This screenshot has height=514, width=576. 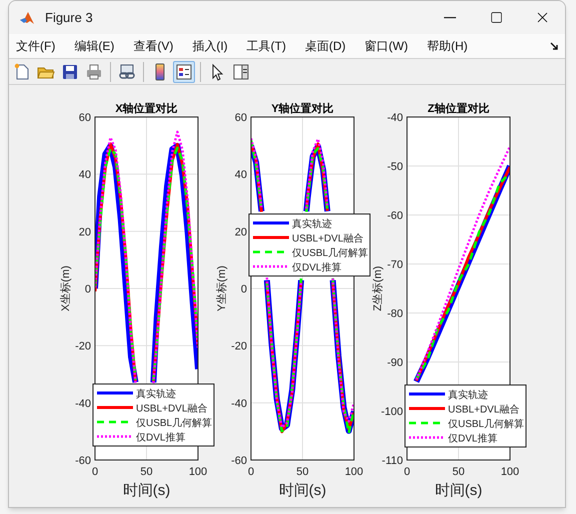 I want to click on menu-item: 桌面(D), so click(x=325, y=46).